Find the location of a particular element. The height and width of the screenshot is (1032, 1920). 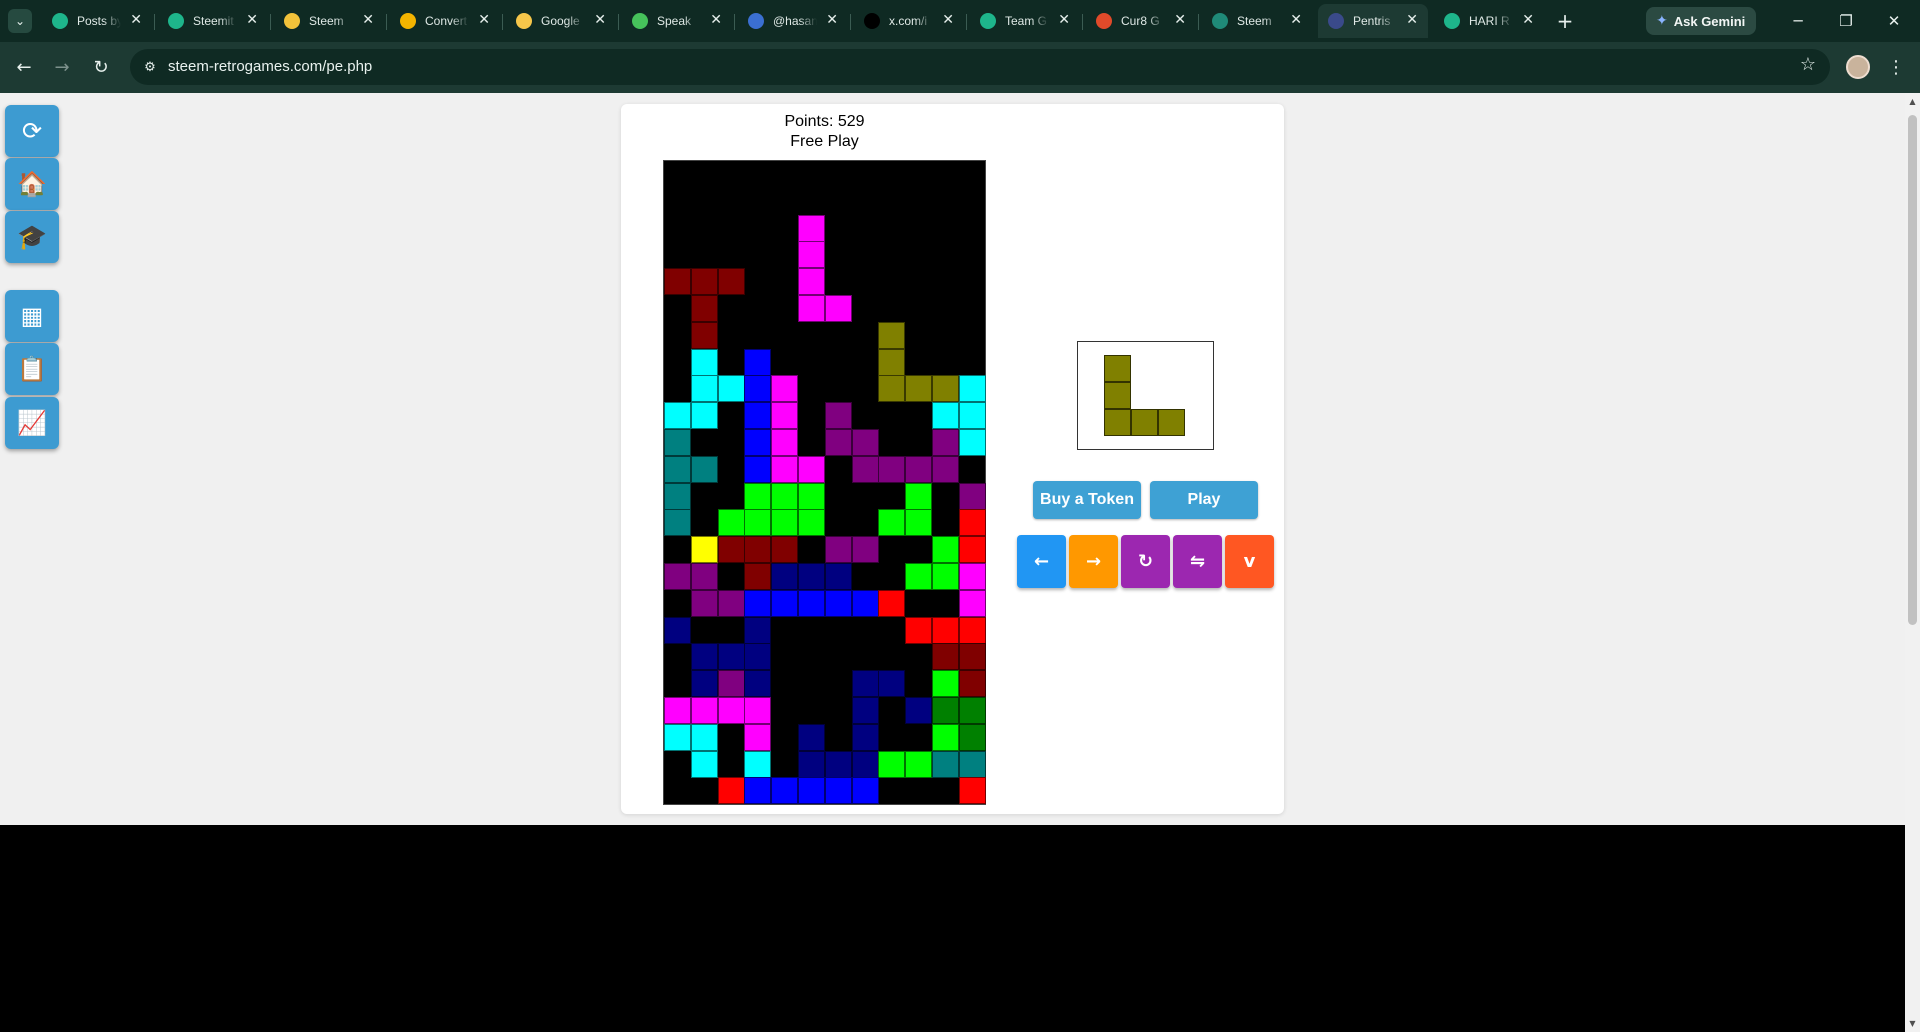

tab-title: Cur8 G is located at coordinates (1140, 21).